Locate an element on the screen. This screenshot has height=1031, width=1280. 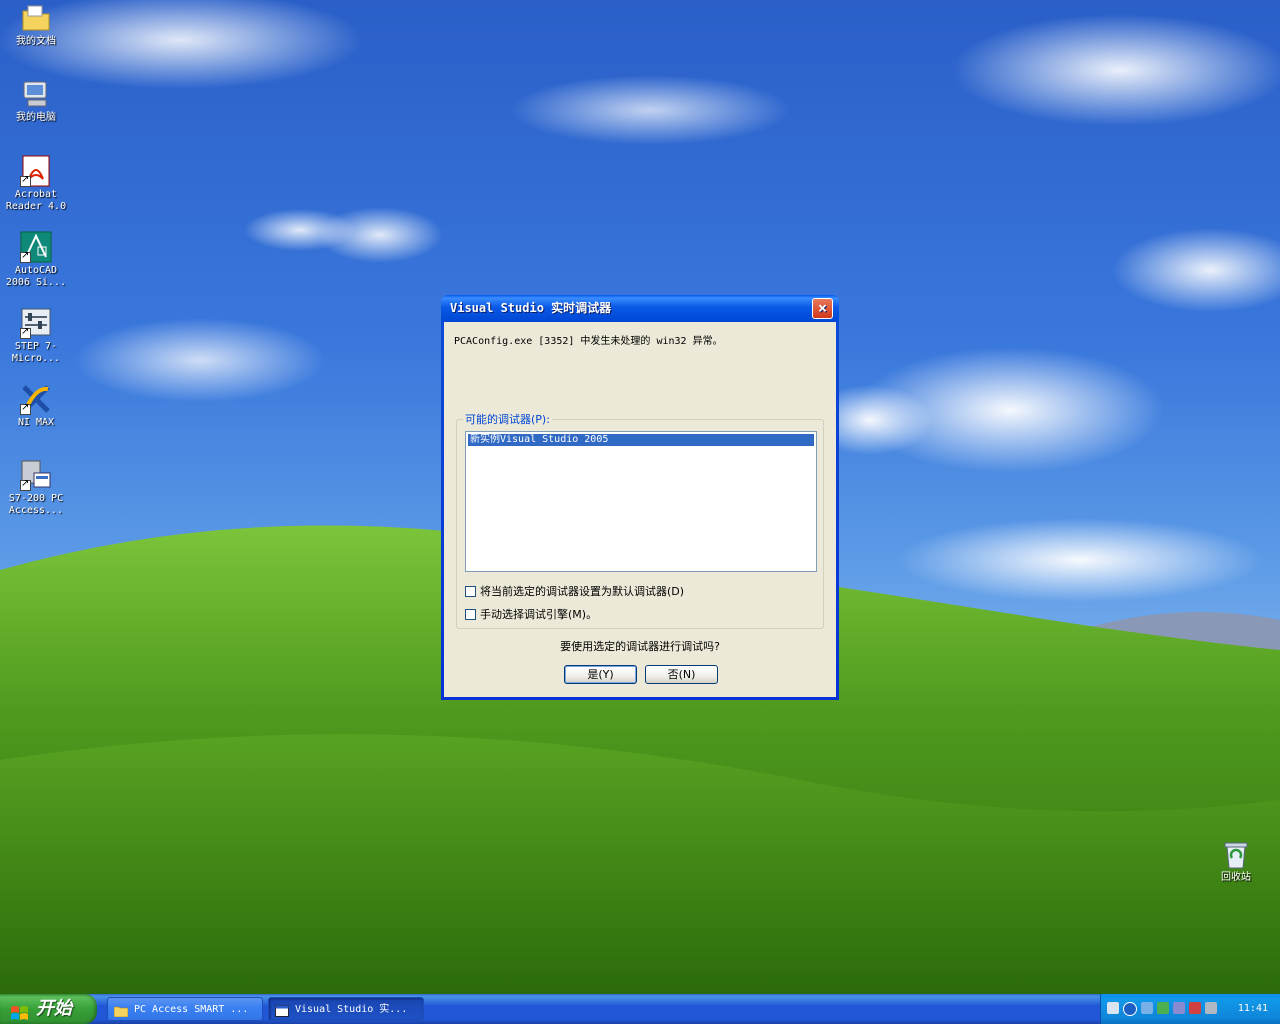
show-hidden-icons-chevron-icon is located at coordinates (1130, 1009).